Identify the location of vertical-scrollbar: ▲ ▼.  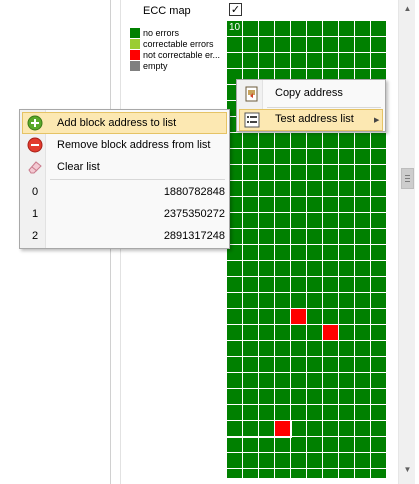
(406, 242).